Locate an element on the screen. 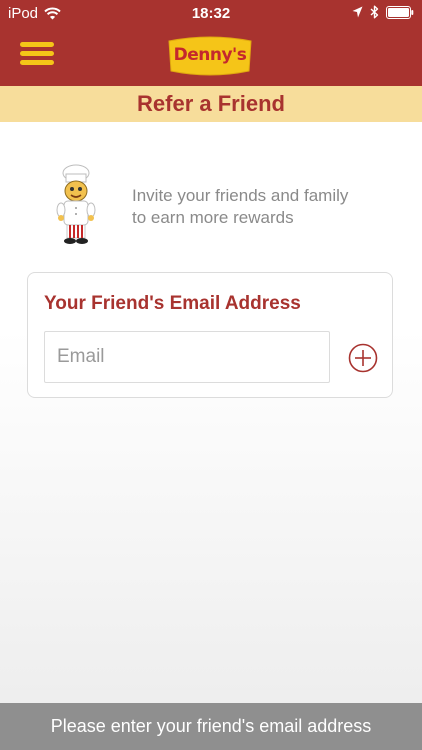  battery-icon is located at coordinates (400, 12).